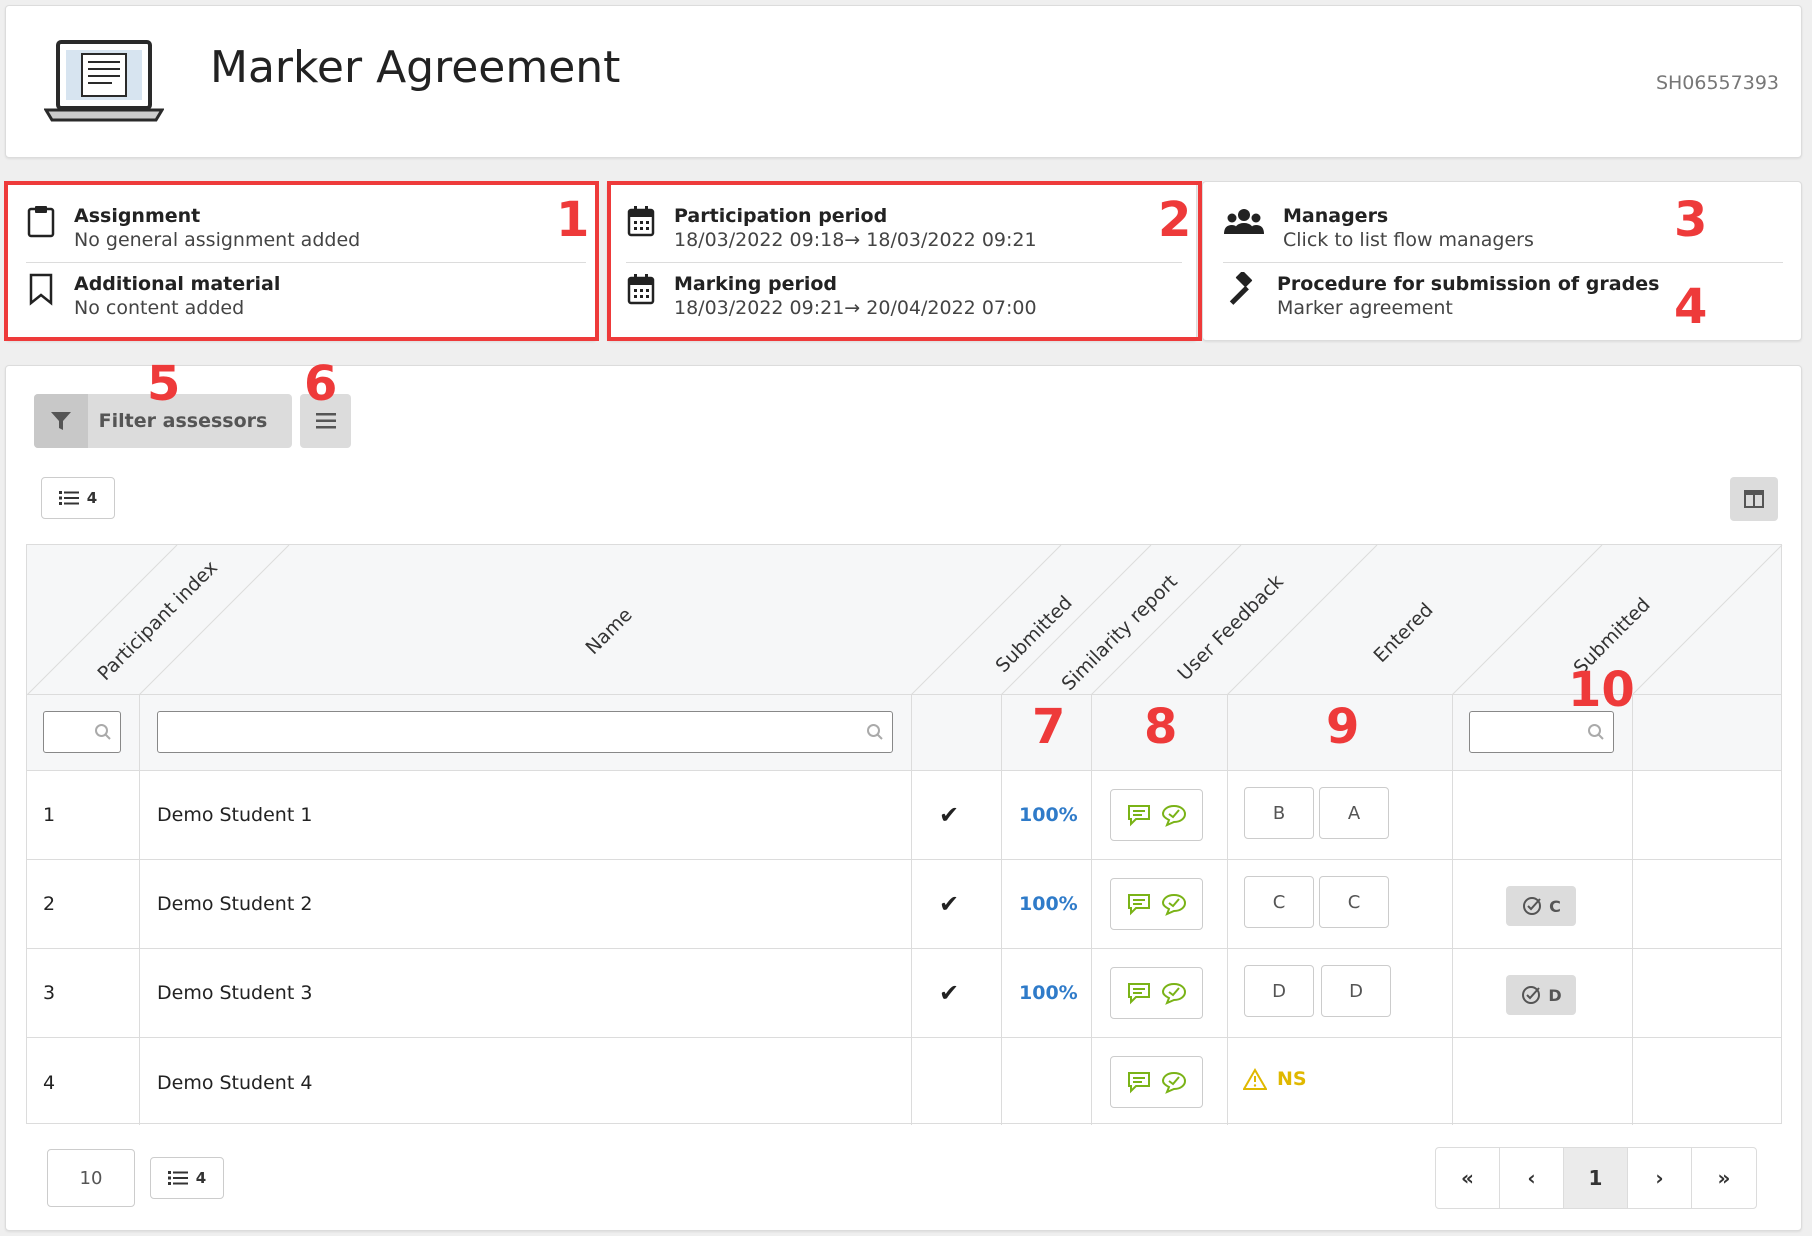 This screenshot has height=1236, width=1812. What do you see at coordinates (1724, 1178) in the screenshot?
I see `last-page-button: »` at bounding box center [1724, 1178].